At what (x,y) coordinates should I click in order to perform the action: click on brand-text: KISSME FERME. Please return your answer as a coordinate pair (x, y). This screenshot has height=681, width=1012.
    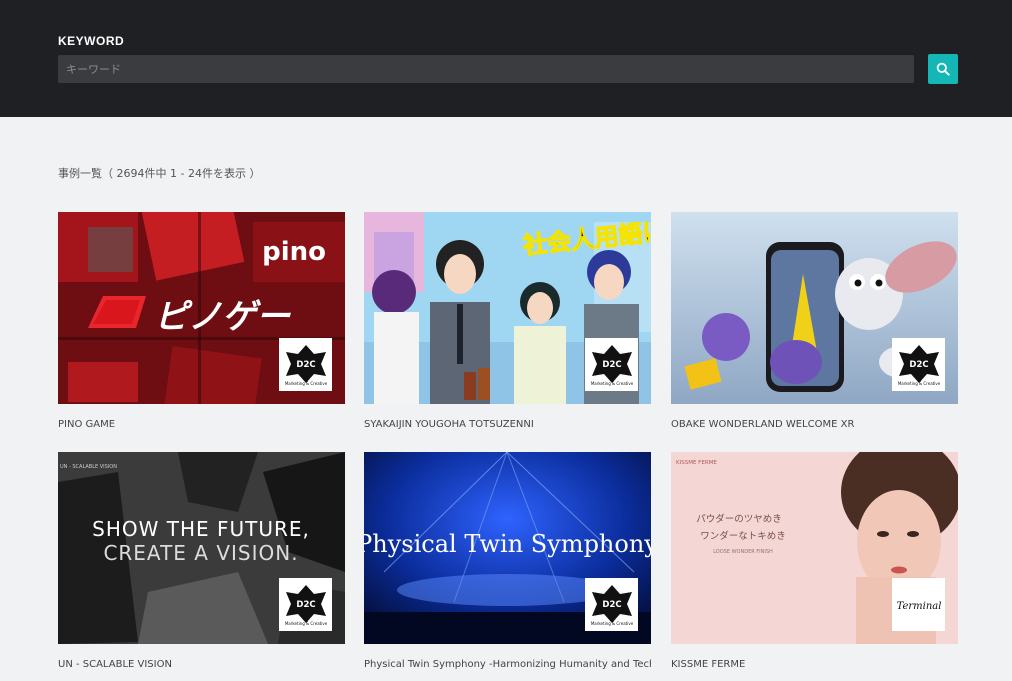
    Looking at the image, I should click on (696, 463).